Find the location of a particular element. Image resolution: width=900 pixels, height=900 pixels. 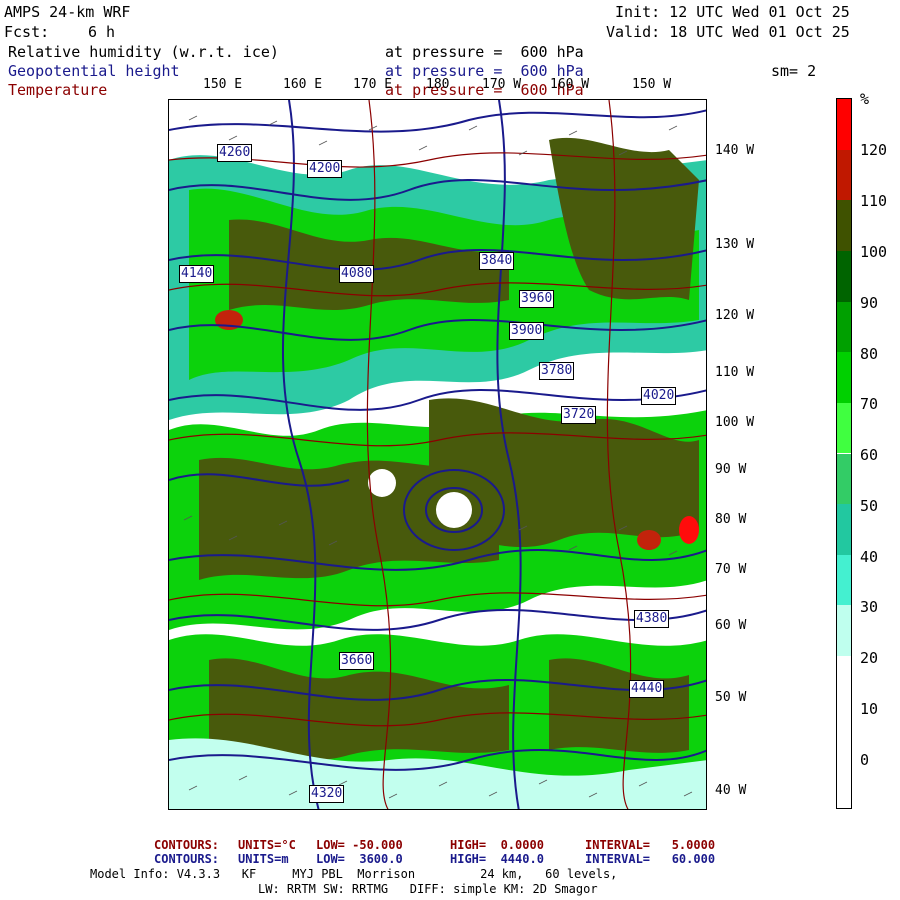

humidity-colorbar is located at coordinates (844, 453).